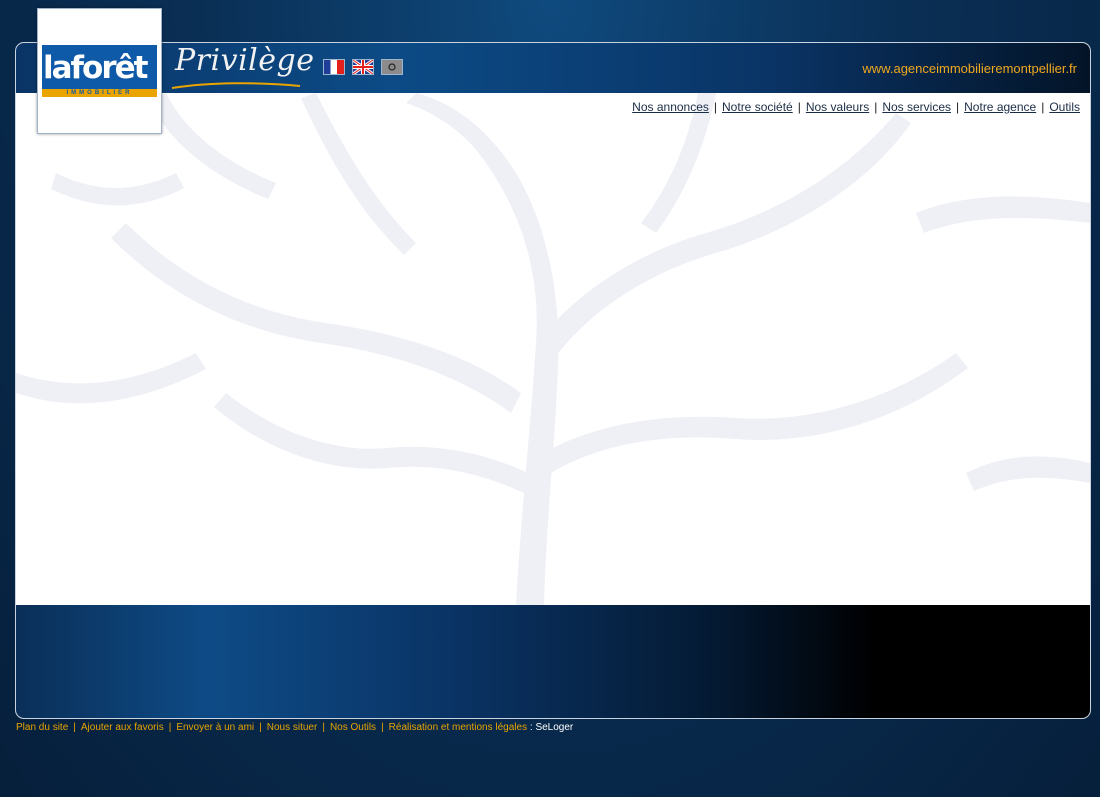 Image resolution: width=1100 pixels, height=797 pixels. Describe the element at coordinates (670, 107) in the screenshot. I see `nav-nos-annonces: Nos annonces` at that location.